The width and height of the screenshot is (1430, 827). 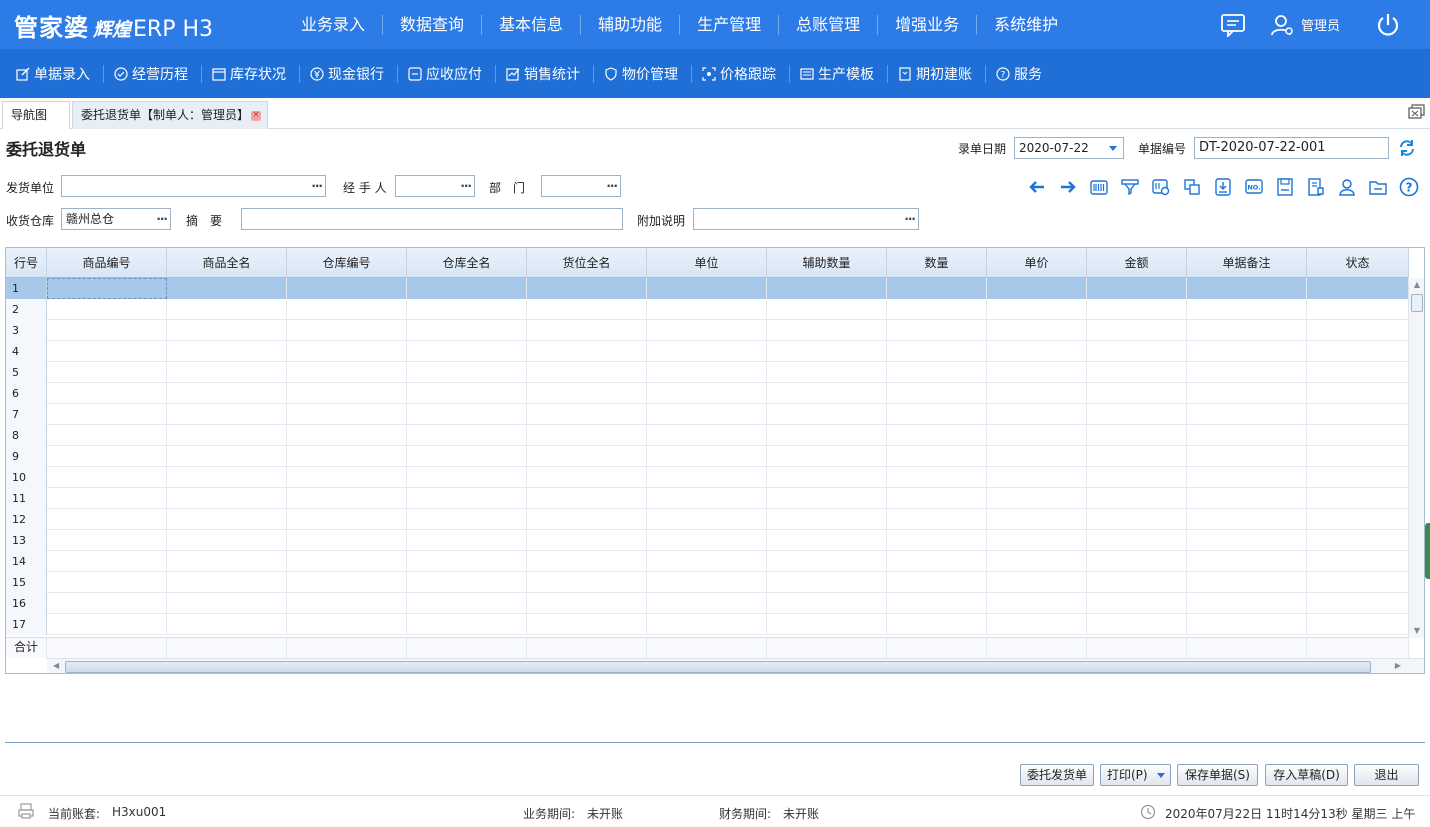 I want to click on user-icon, so click(x=1346, y=187).